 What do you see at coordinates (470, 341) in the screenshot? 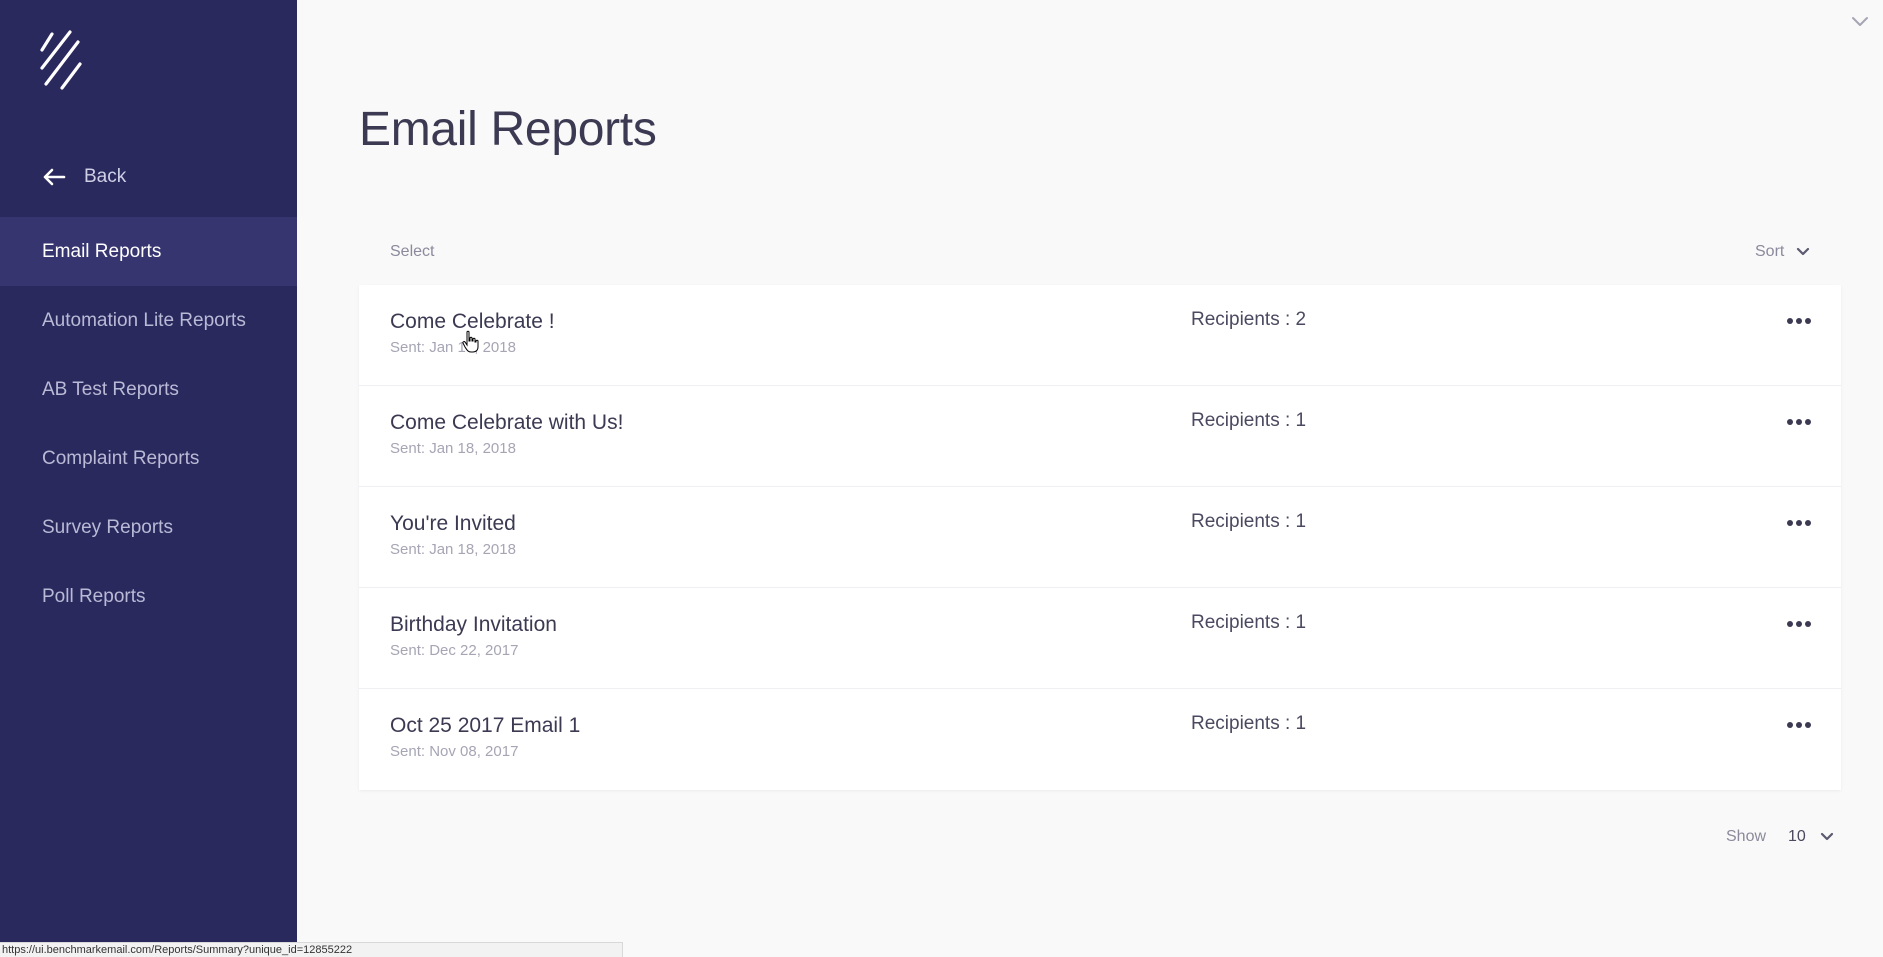
I see `hand-cursor-icon` at bounding box center [470, 341].